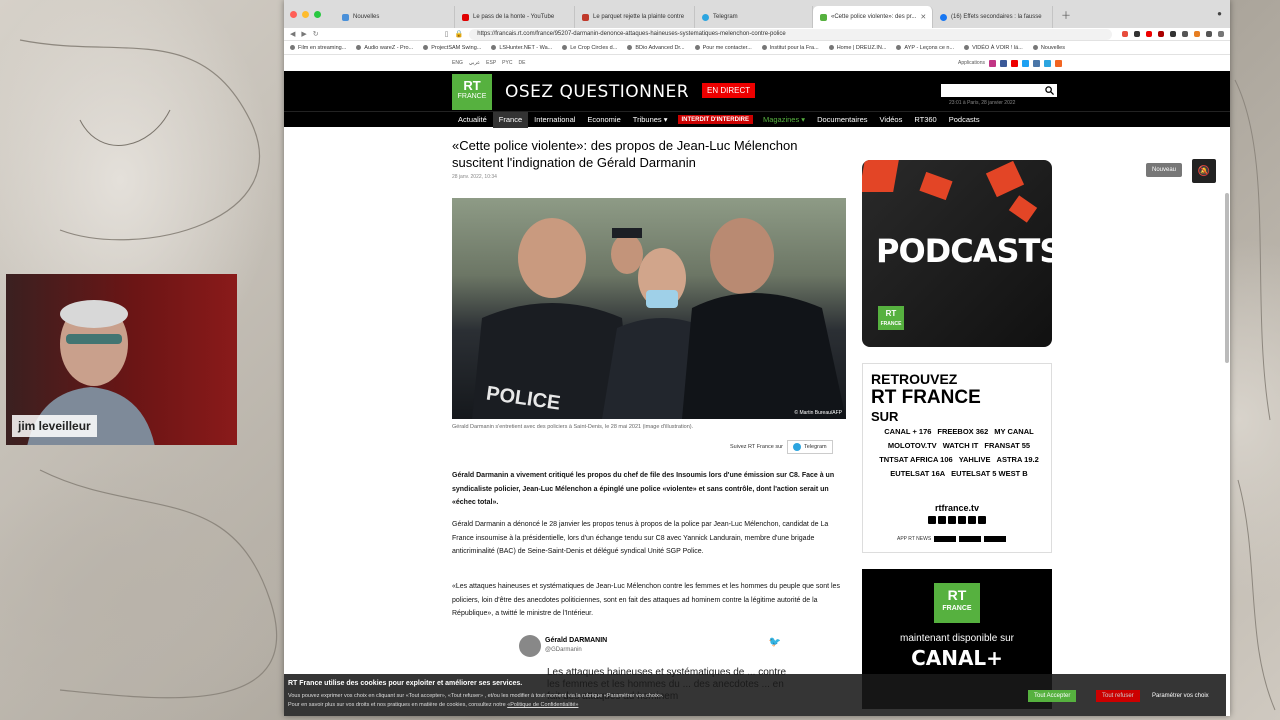  I want to click on accept-all-button: Tout Accepter, so click(1052, 696).